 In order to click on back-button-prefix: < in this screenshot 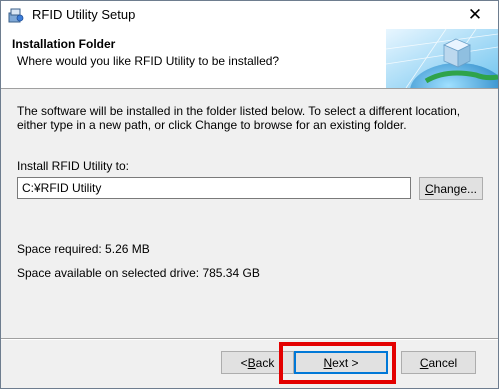, I will do `click(244, 362)`.